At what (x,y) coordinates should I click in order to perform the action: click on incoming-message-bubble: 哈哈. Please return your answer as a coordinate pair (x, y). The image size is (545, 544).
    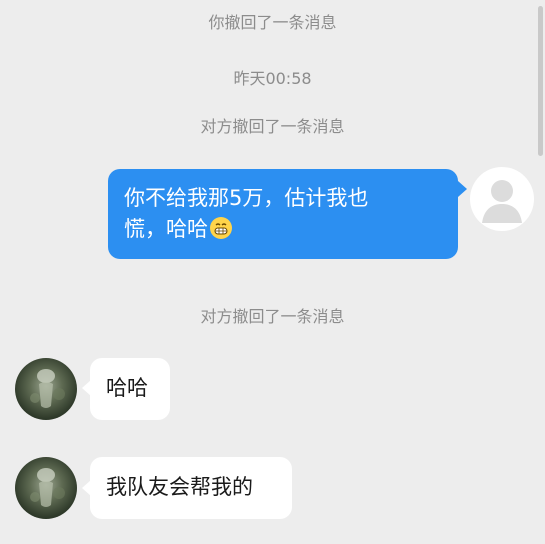
    Looking at the image, I should click on (130, 389).